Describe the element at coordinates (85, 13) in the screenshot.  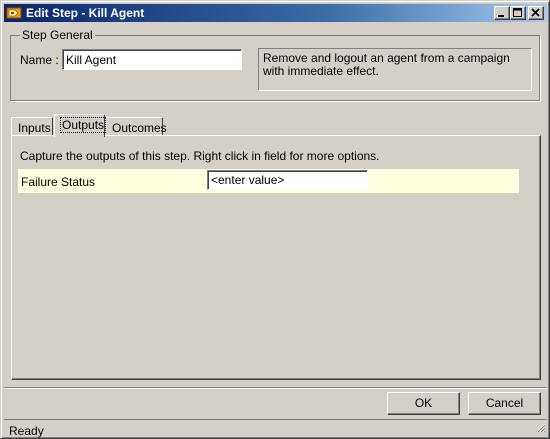
I see `window-title: Edit Step - Kill Agent` at that location.